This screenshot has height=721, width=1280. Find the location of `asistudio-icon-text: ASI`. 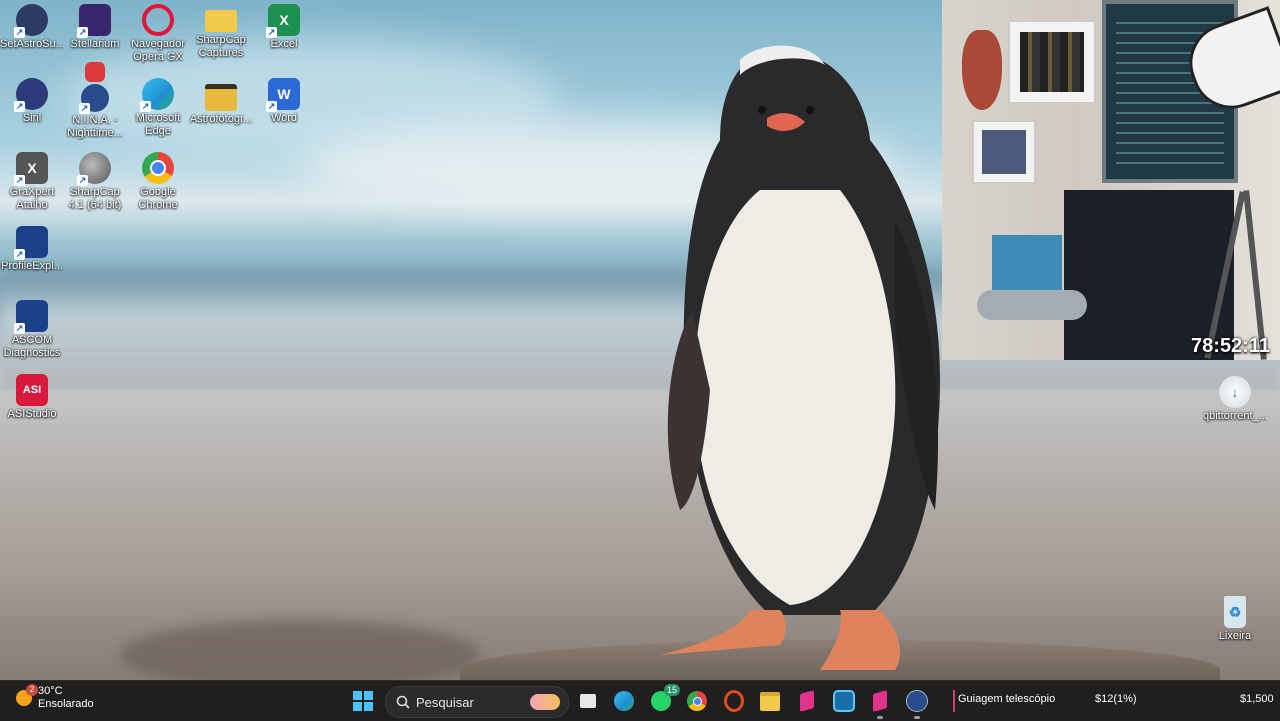

asistudio-icon-text: ASI is located at coordinates (32, 390).